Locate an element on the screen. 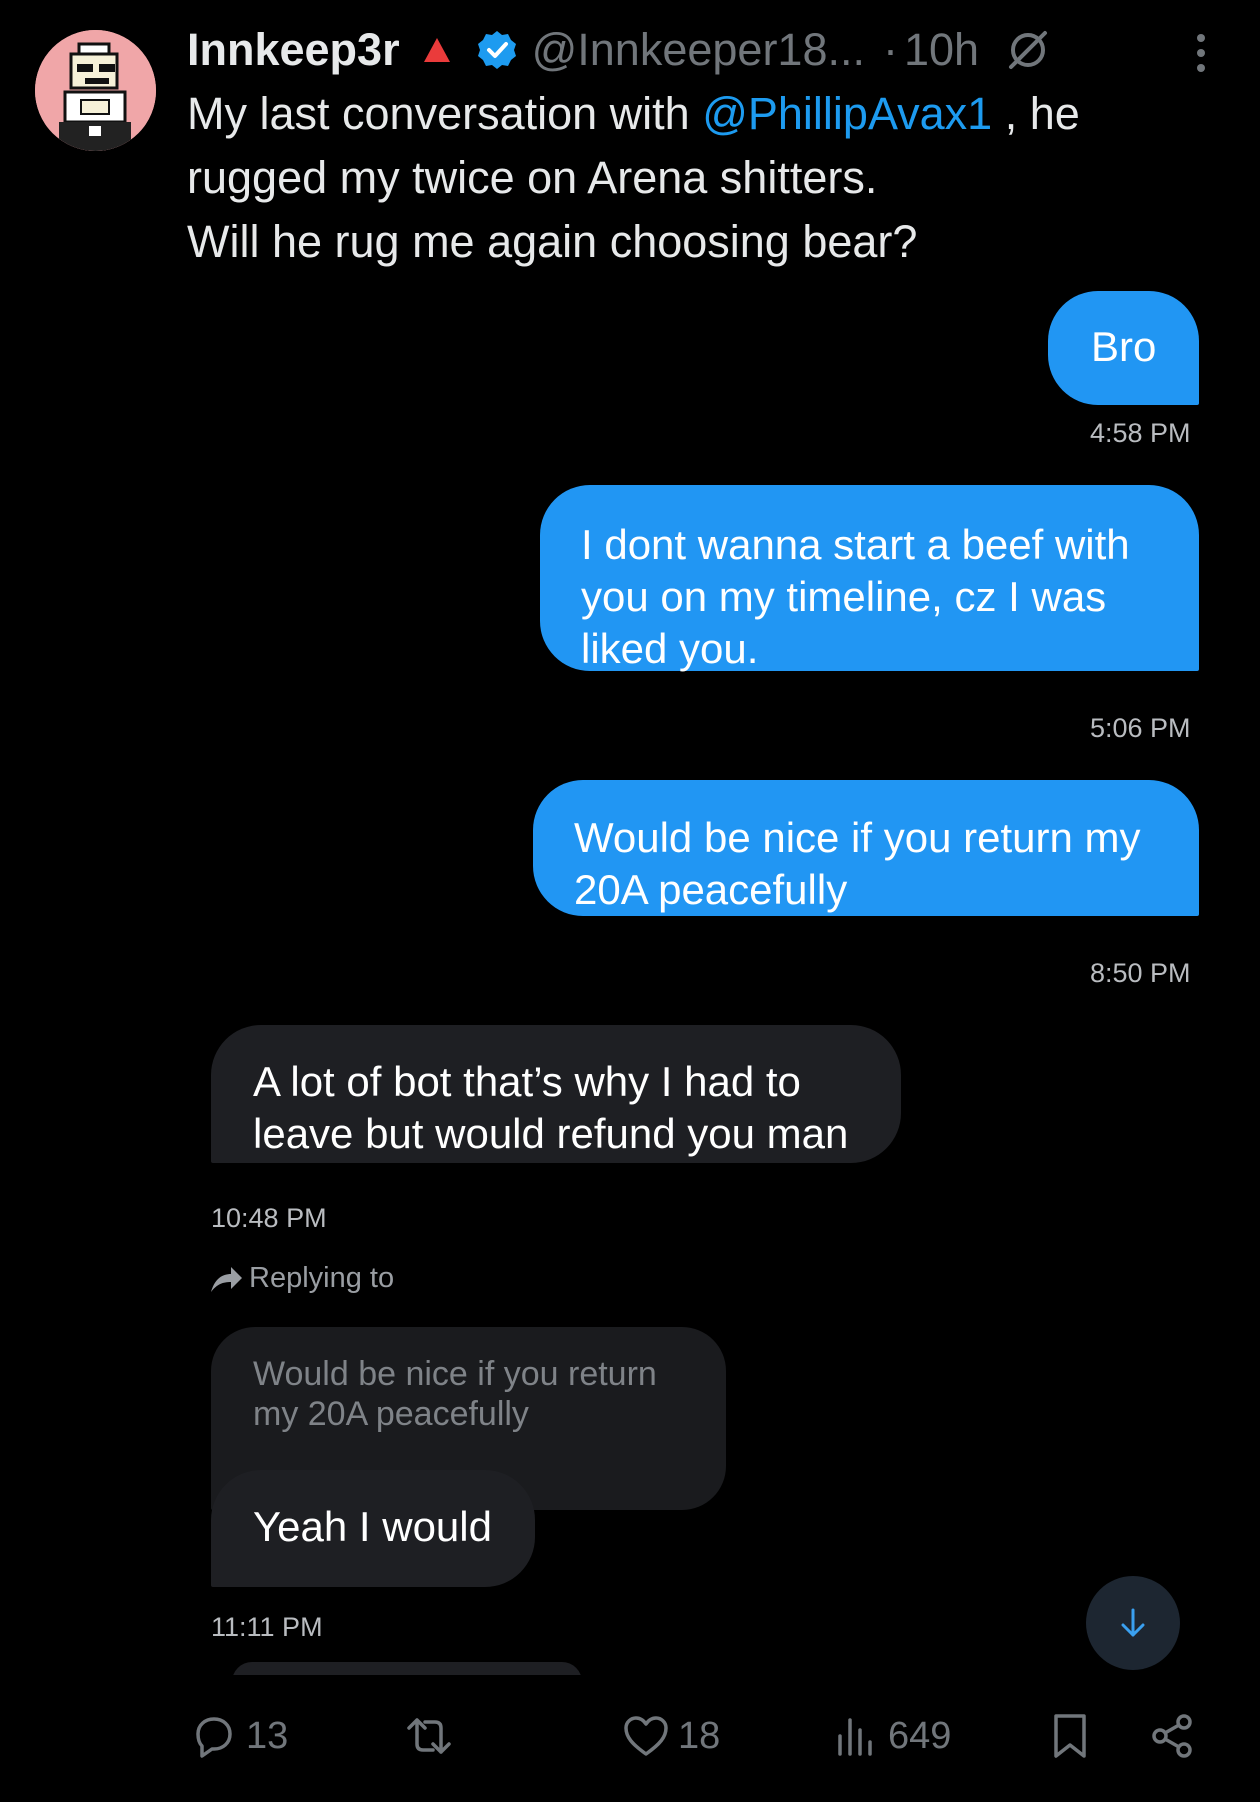 The width and height of the screenshot is (1260, 1802). scroll-to-bottom-button is located at coordinates (1133, 1623).